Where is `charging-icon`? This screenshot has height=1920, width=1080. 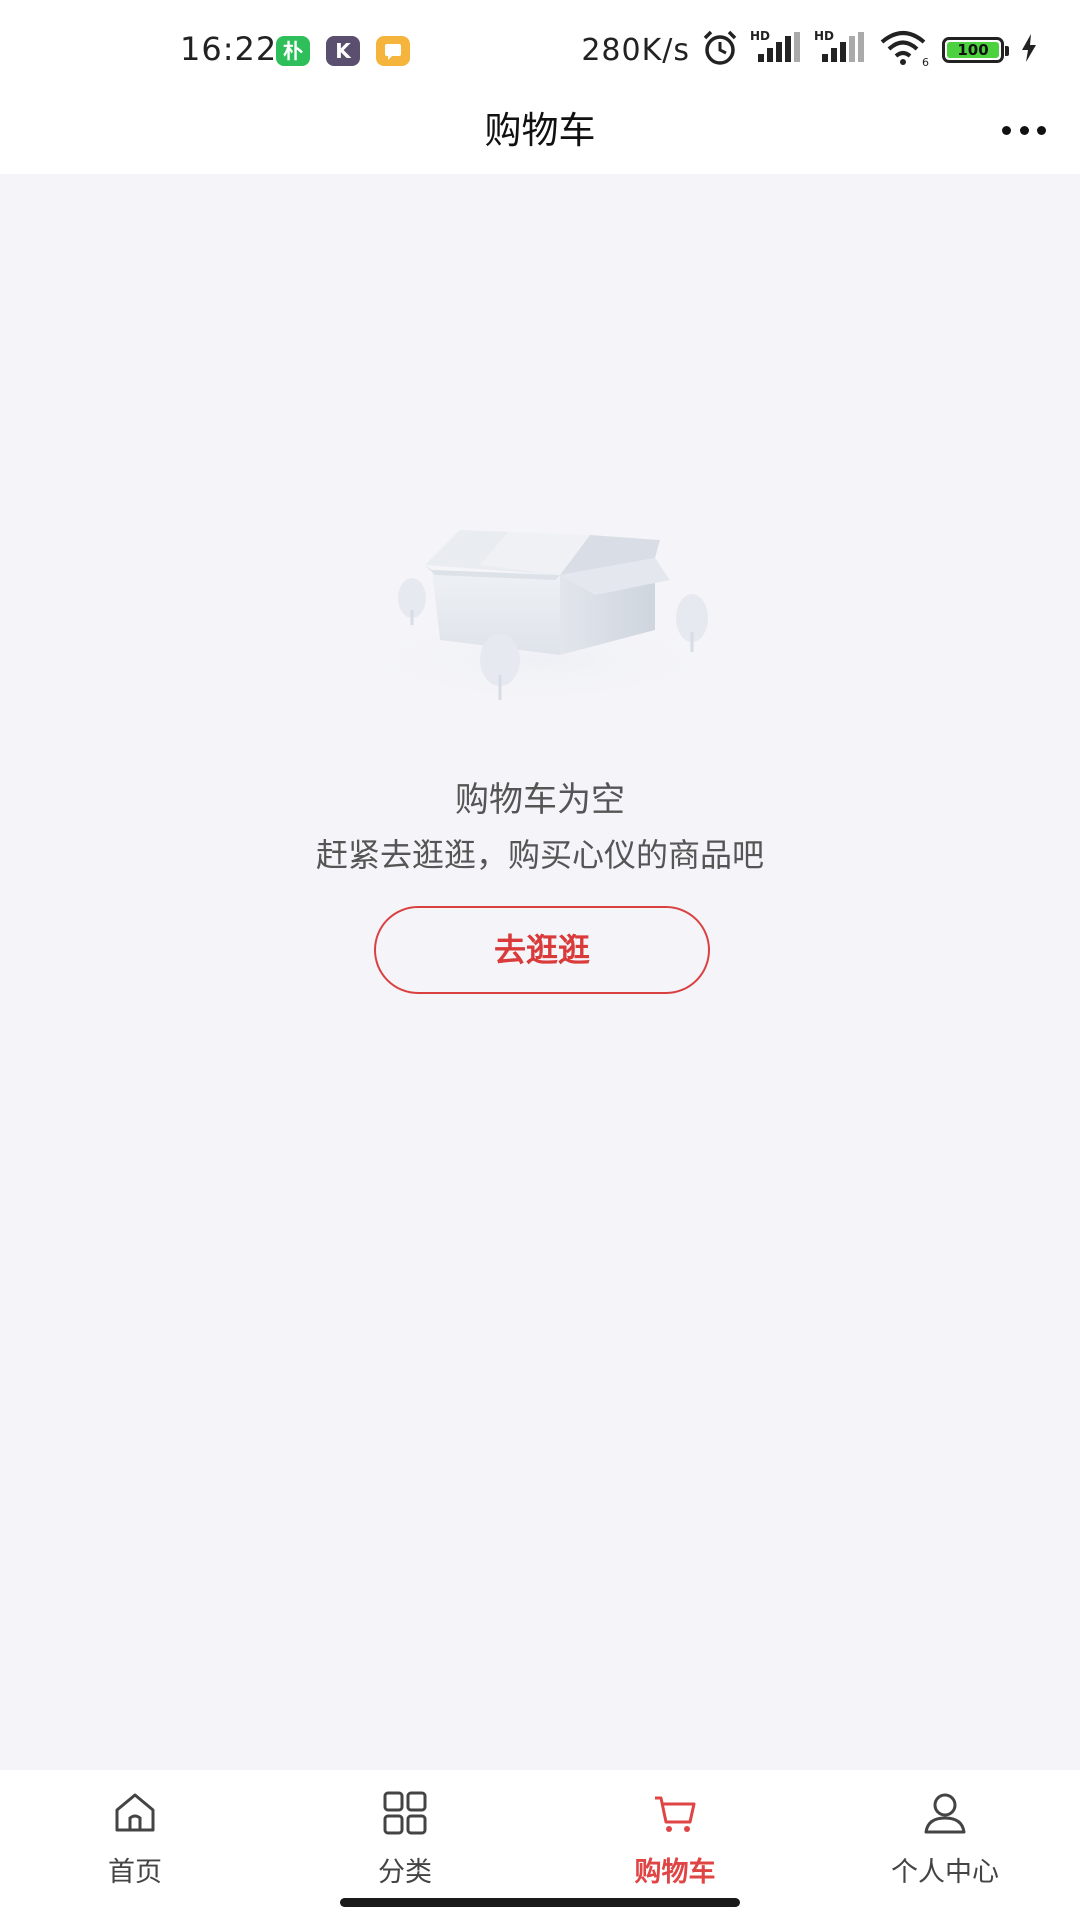 charging-icon is located at coordinates (1029, 50).